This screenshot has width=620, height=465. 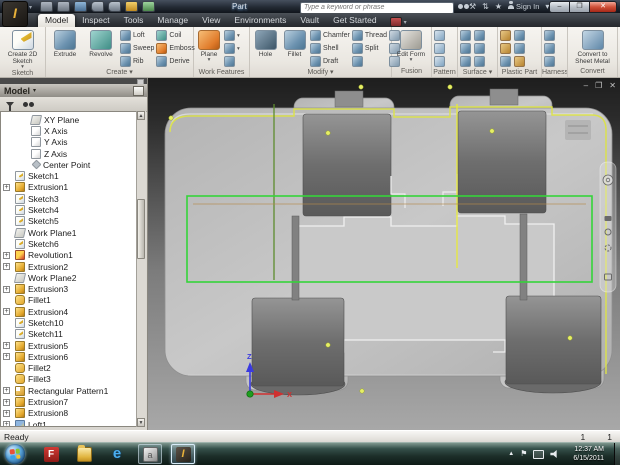 What do you see at coordinates (553, 454) in the screenshot?
I see `volume-icon` at bounding box center [553, 454].